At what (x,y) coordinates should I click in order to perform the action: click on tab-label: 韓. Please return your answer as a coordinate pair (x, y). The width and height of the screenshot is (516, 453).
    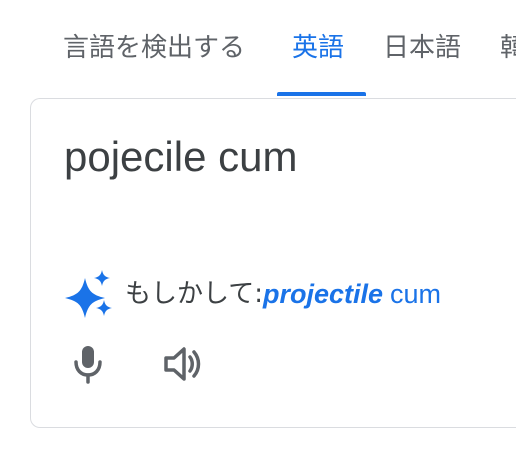
    Looking at the image, I should click on (508, 48).